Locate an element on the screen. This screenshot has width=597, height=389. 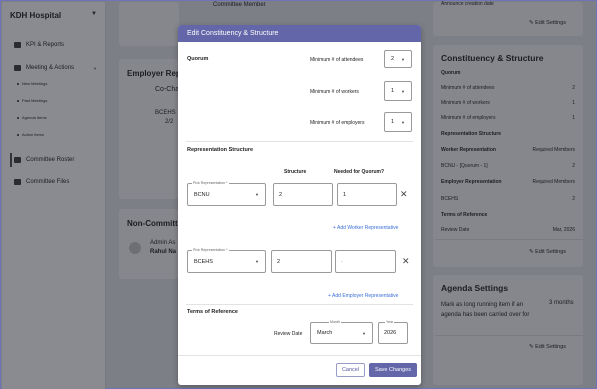
employer-structure-input: 2 is located at coordinates (301, 261).